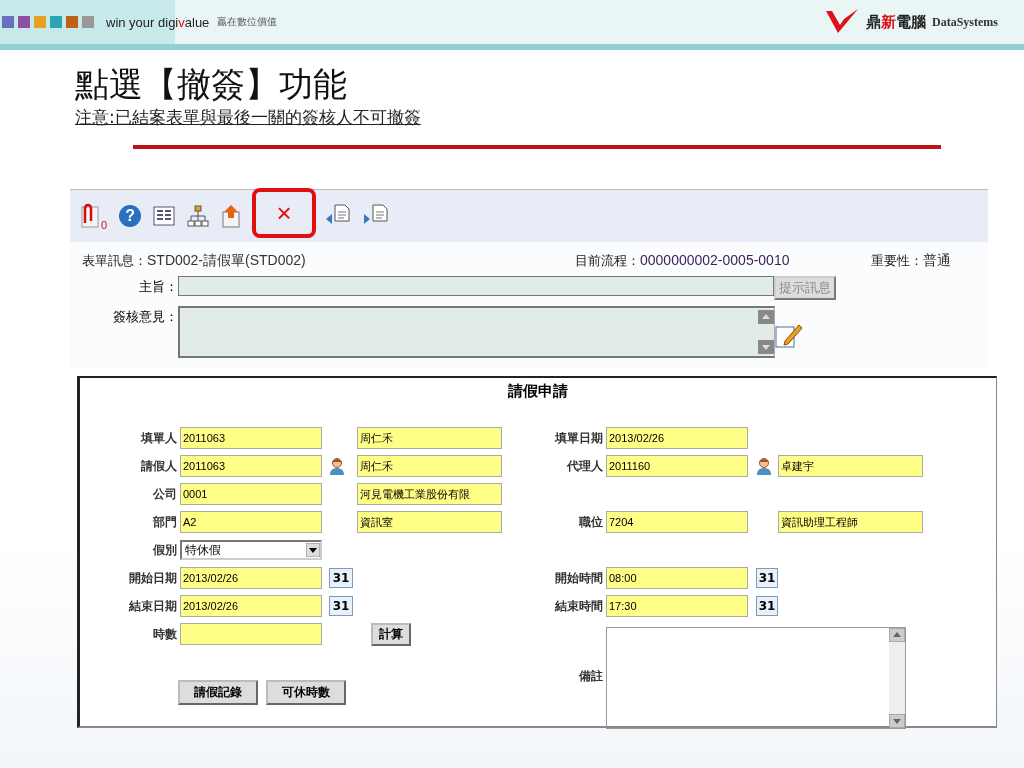 This screenshot has width=1024, height=768. I want to click on help-icon: ?, so click(130, 216).